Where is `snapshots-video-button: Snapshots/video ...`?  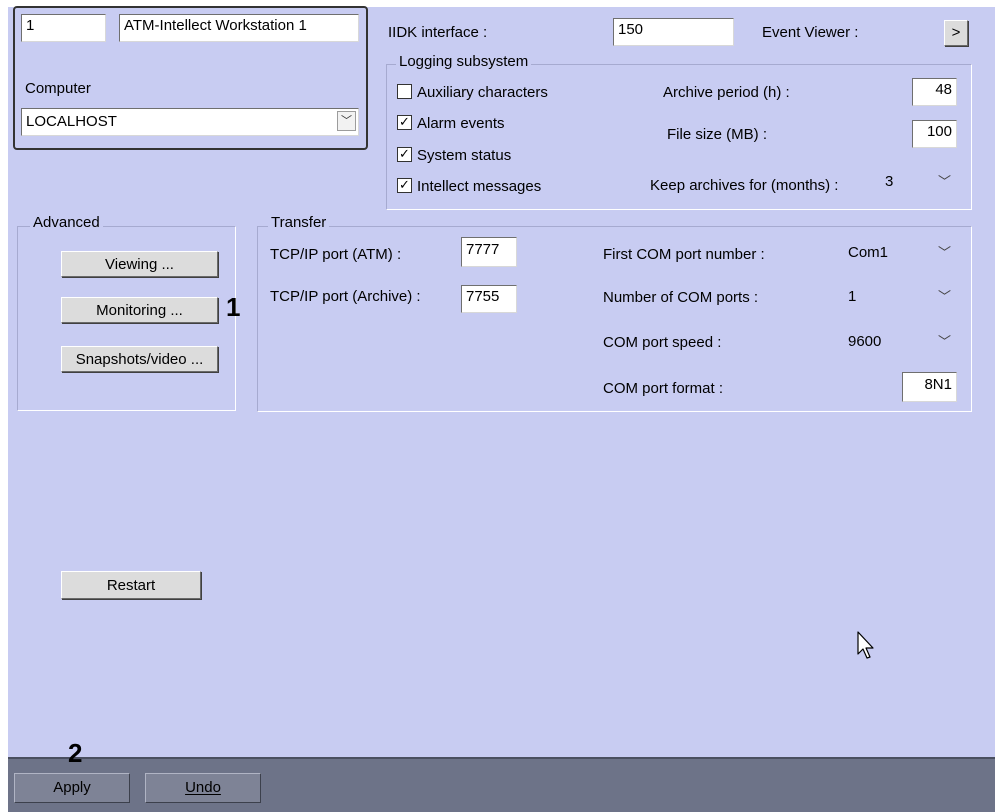
snapshots-video-button: Snapshots/video ... is located at coordinates (139, 359).